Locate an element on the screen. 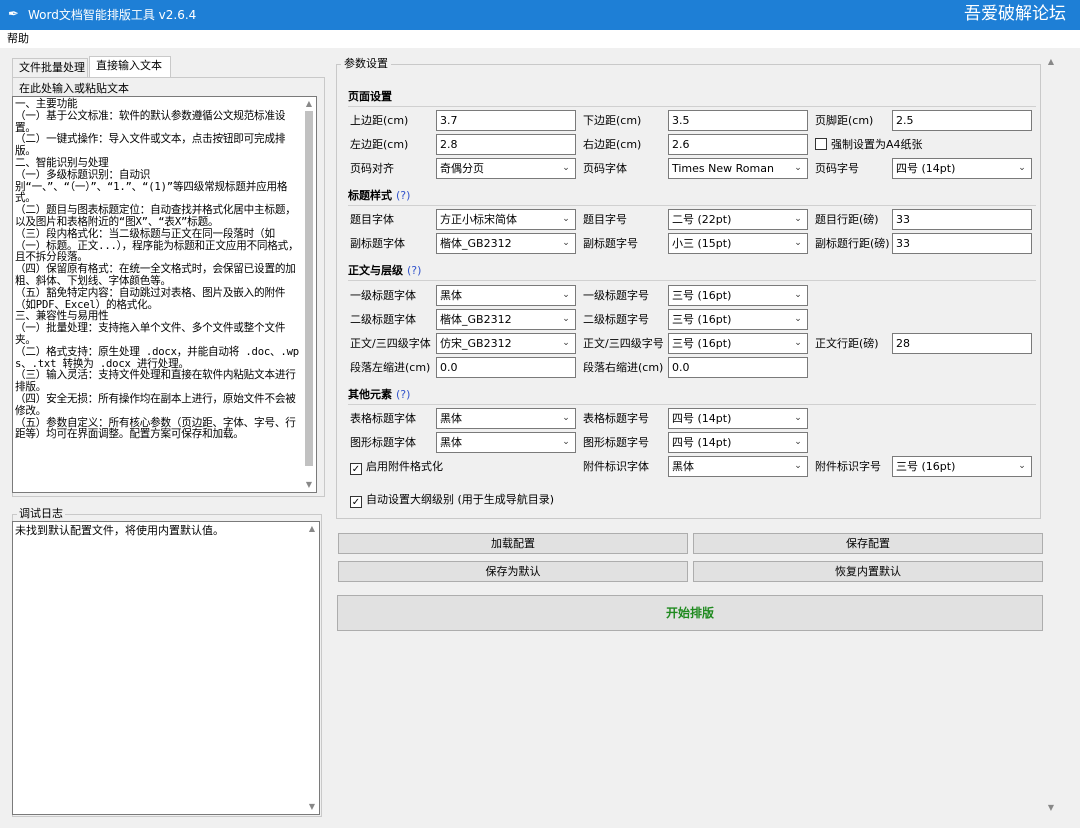 The width and height of the screenshot is (1080, 828). table-title-font-select: 黑体 ⌄ is located at coordinates (506, 418).